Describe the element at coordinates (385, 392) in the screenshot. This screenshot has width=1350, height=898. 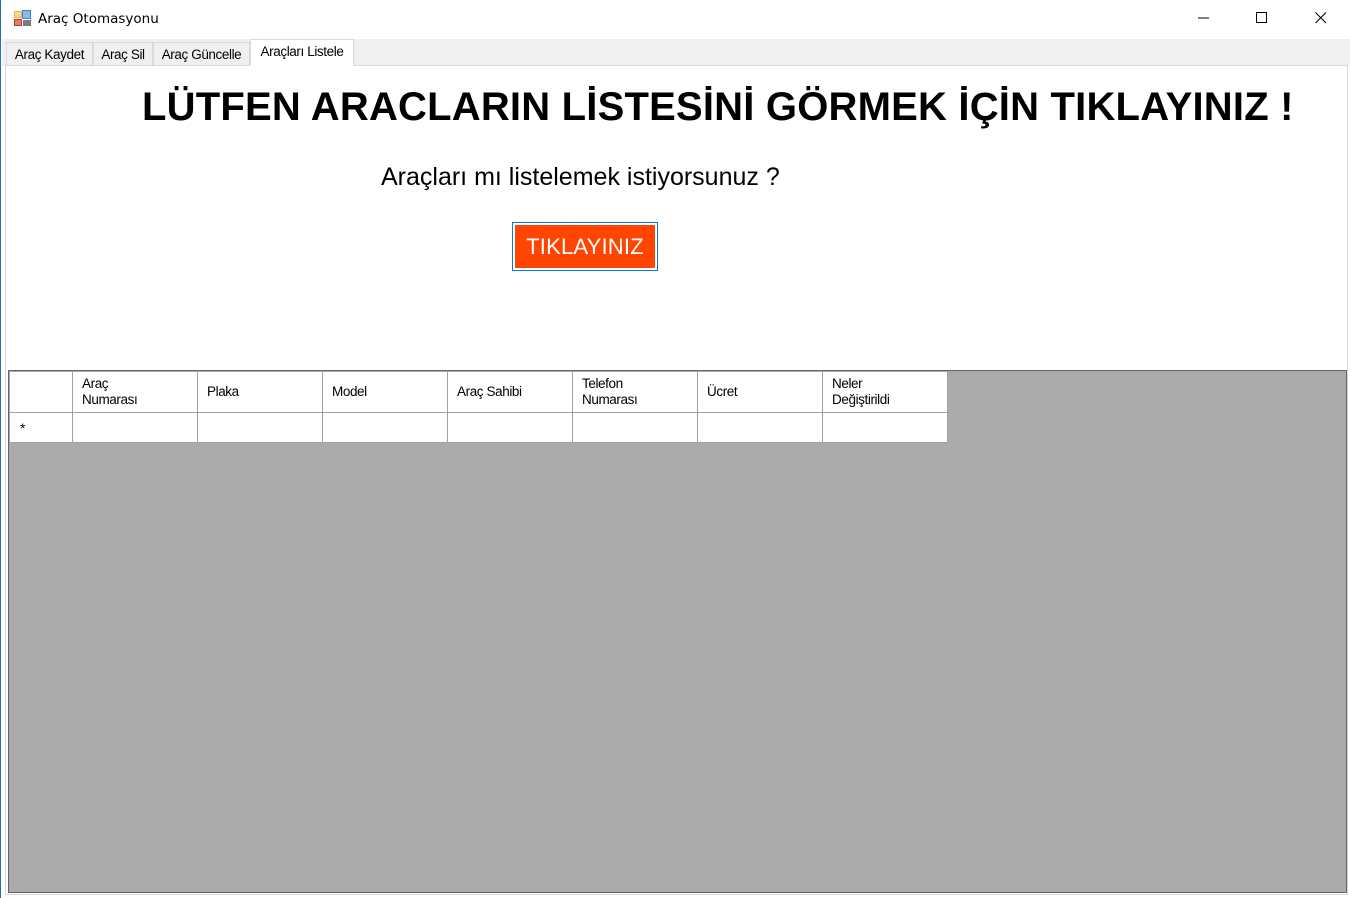
I see `column-header-model: Model` at that location.